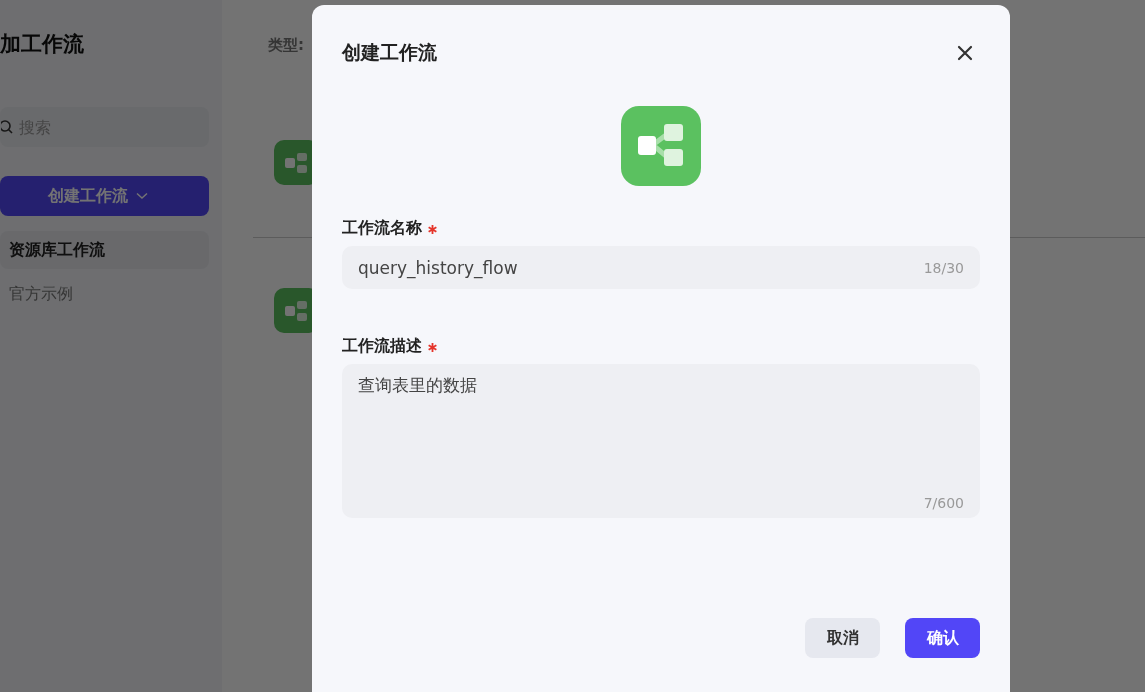 This screenshot has height=692, width=1145. What do you see at coordinates (842, 638) in the screenshot?
I see `cancel-button: 取消` at bounding box center [842, 638].